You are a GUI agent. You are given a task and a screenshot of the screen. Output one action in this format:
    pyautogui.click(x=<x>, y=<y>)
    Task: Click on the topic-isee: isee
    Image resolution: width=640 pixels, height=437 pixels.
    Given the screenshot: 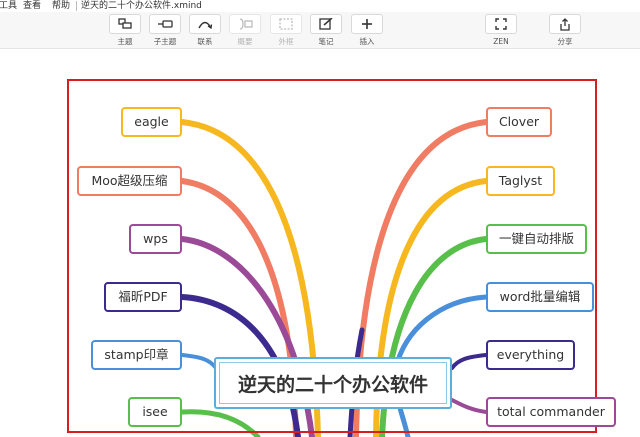 What is the action you would take?
    pyautogui.click(x=155, y=412)
    